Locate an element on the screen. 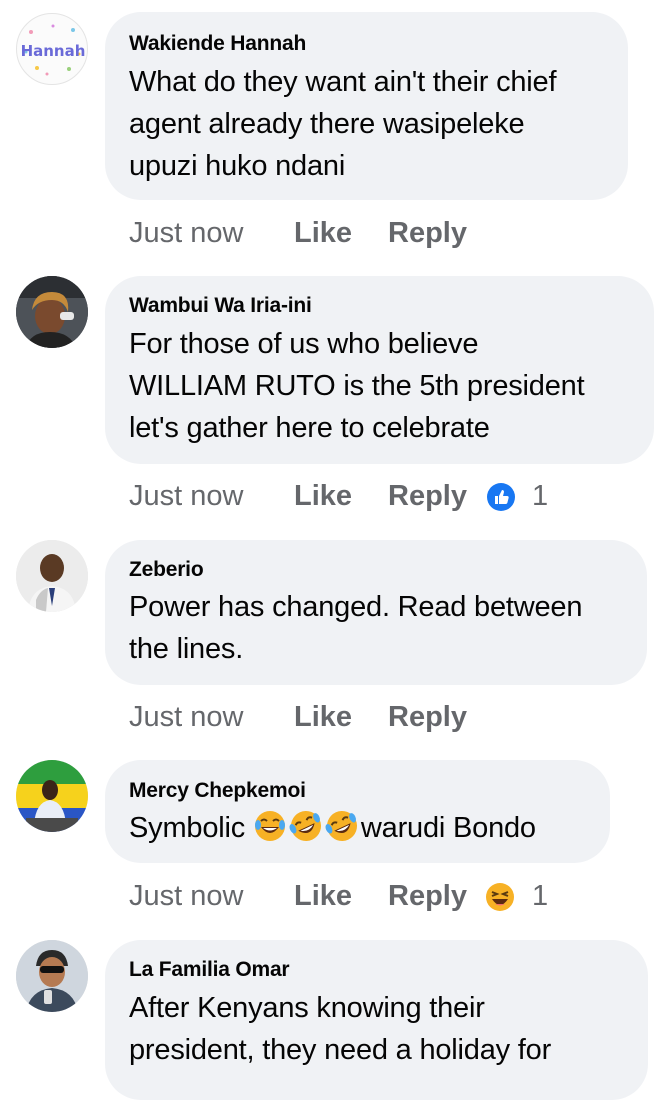 The width and height of the screenshot is (672, 1100). comment-text-line: What do they want ain't their chief is located at coordinates (343, 82).